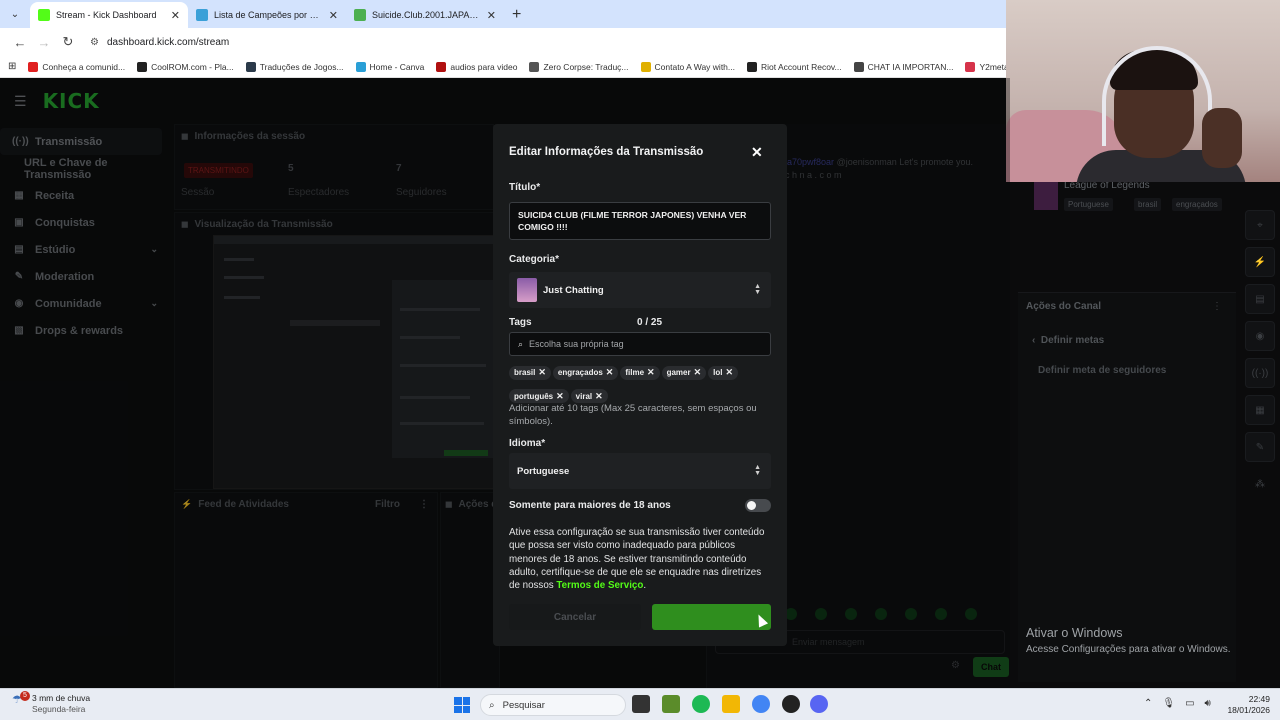  Describe the element at coordinates (516, 15) in the screenshot. I see `new-tab-button: +` at that location.